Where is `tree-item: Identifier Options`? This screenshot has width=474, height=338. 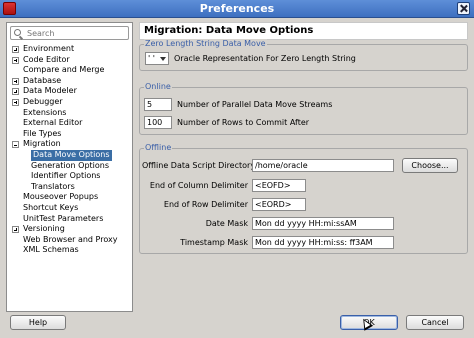
tree-item: Identifier Options is located at coordinates (69, 176).